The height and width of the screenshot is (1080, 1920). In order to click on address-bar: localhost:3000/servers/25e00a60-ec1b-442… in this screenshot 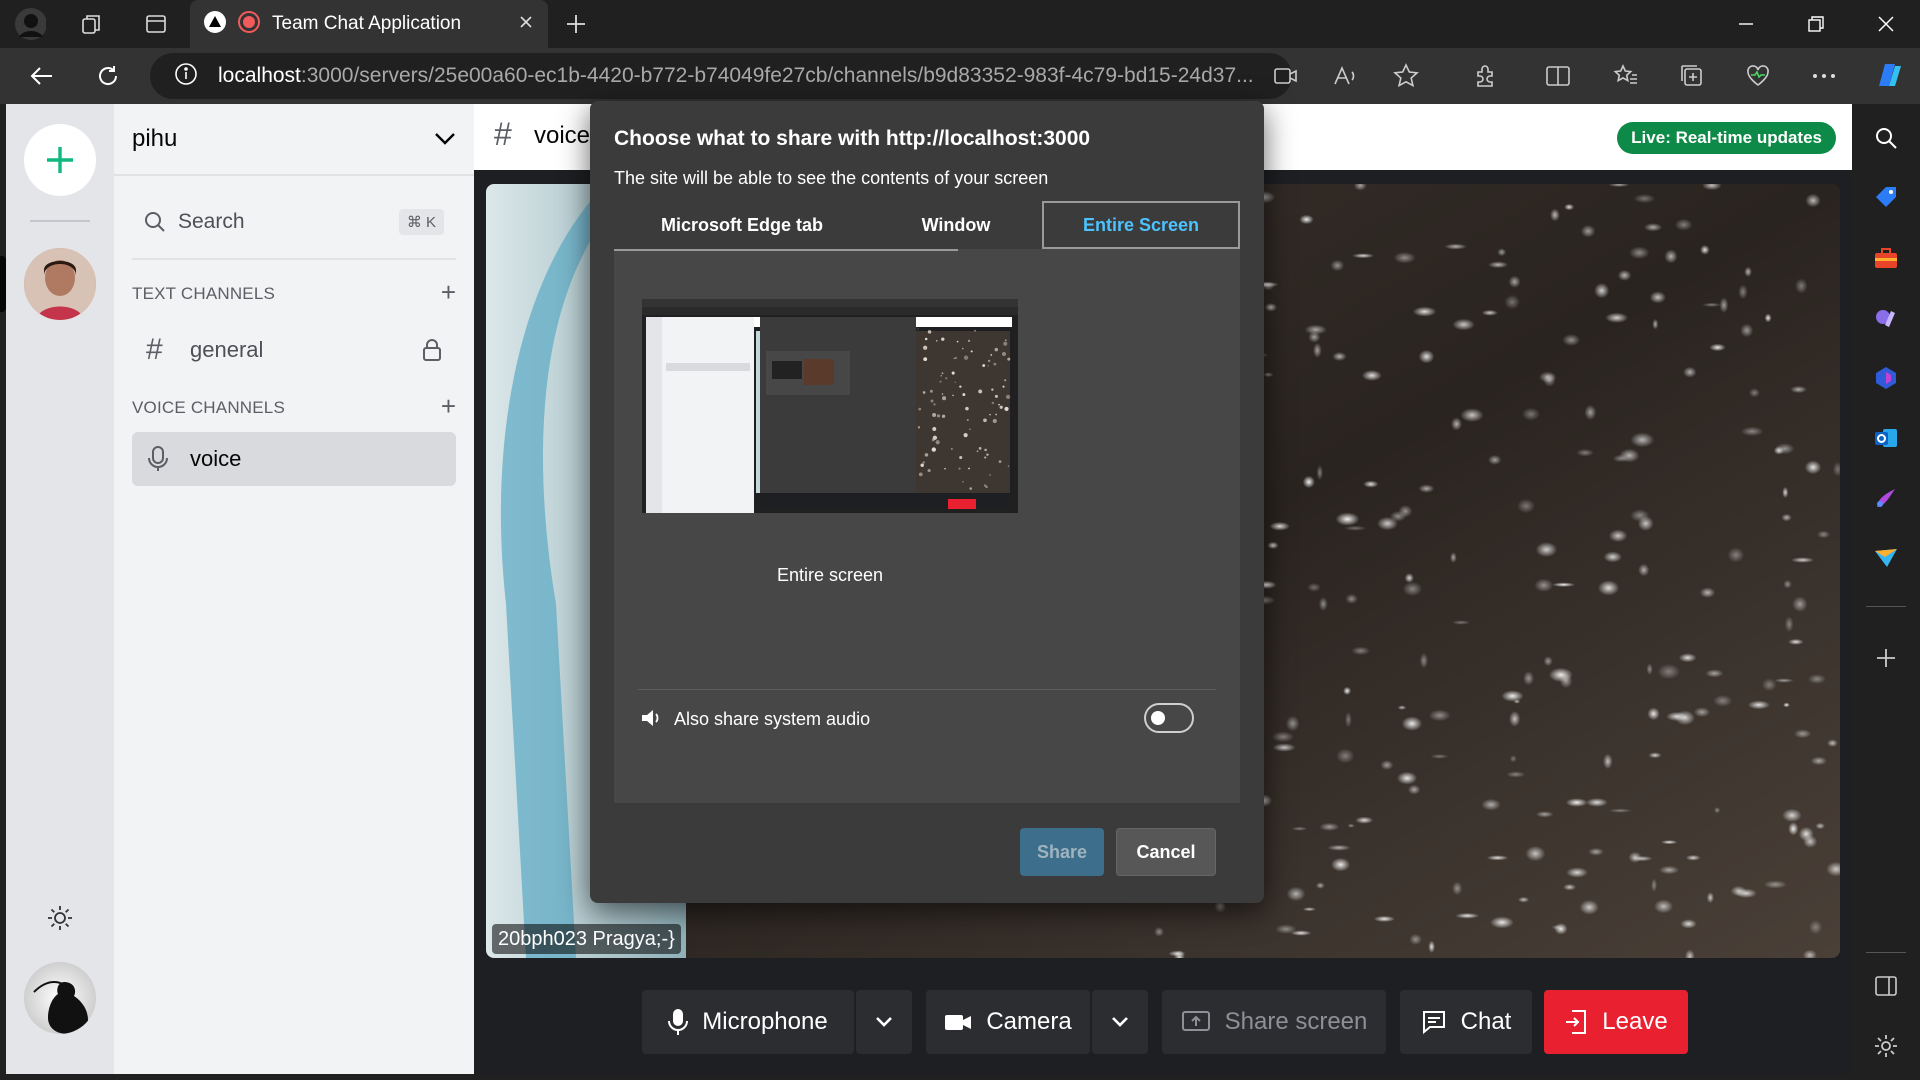, I will do `click(721, 76)`.